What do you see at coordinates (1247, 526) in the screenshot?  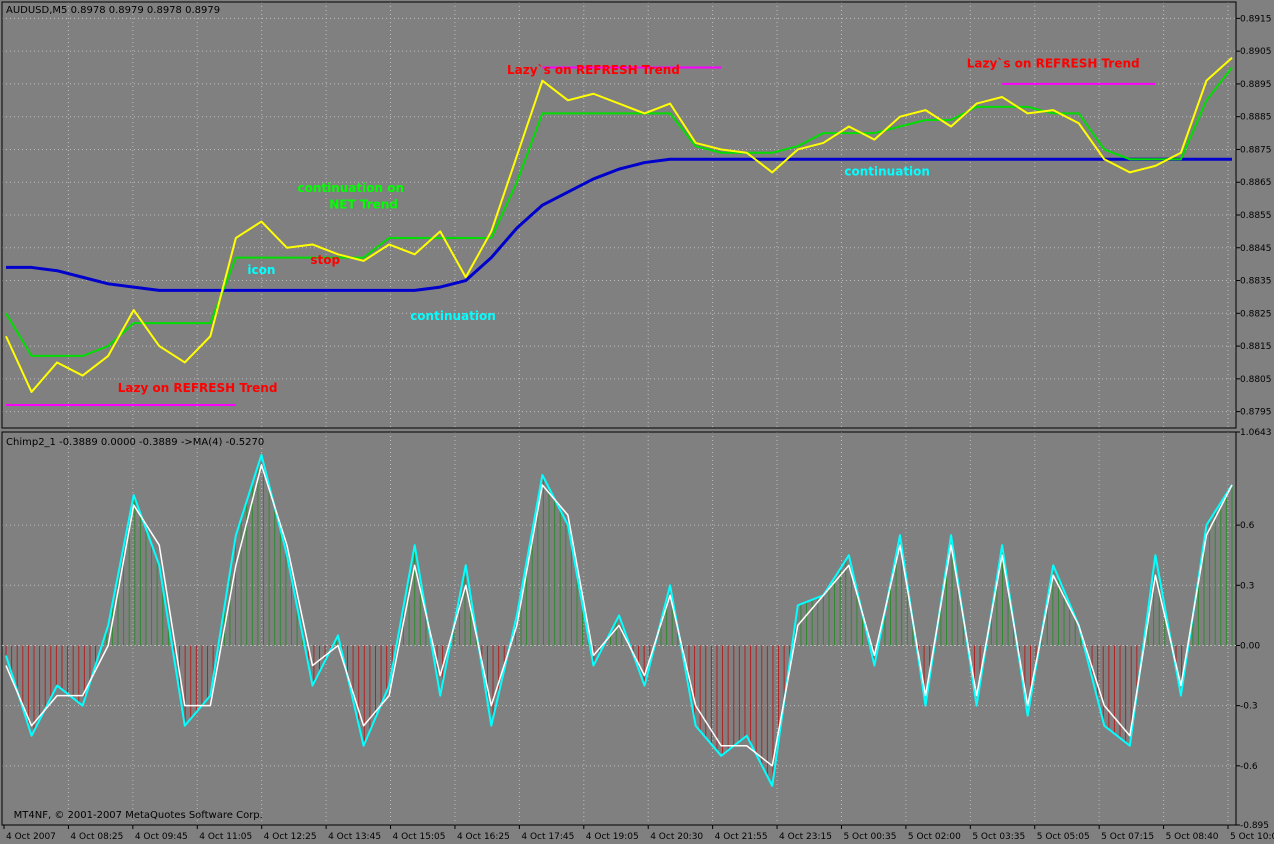 I see `y-tick-label: 0.6` at bounding box center [1247, 526].